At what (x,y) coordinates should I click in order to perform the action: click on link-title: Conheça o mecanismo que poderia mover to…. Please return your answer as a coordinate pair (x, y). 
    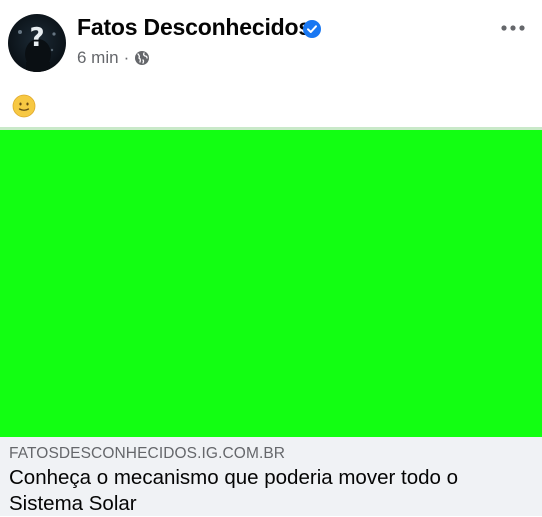
    Looking at the image, I should click on (269, 491).